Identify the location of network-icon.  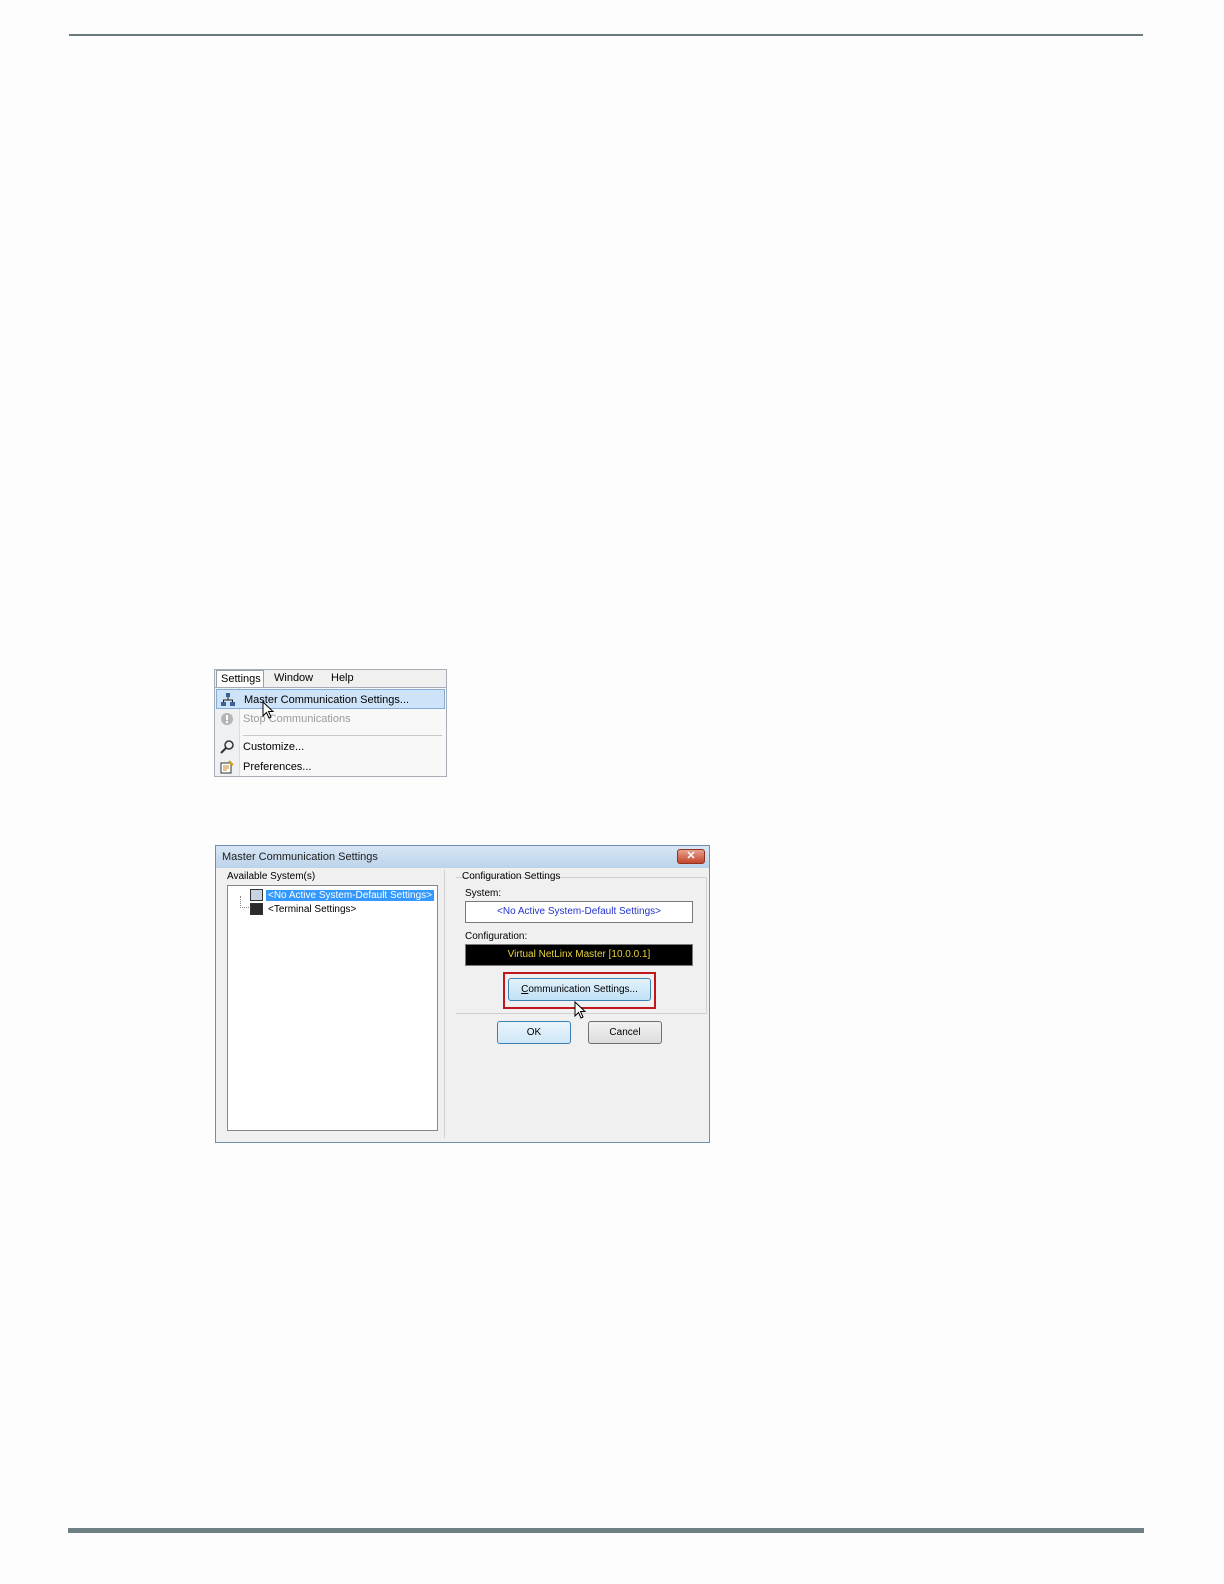
(228, 700).